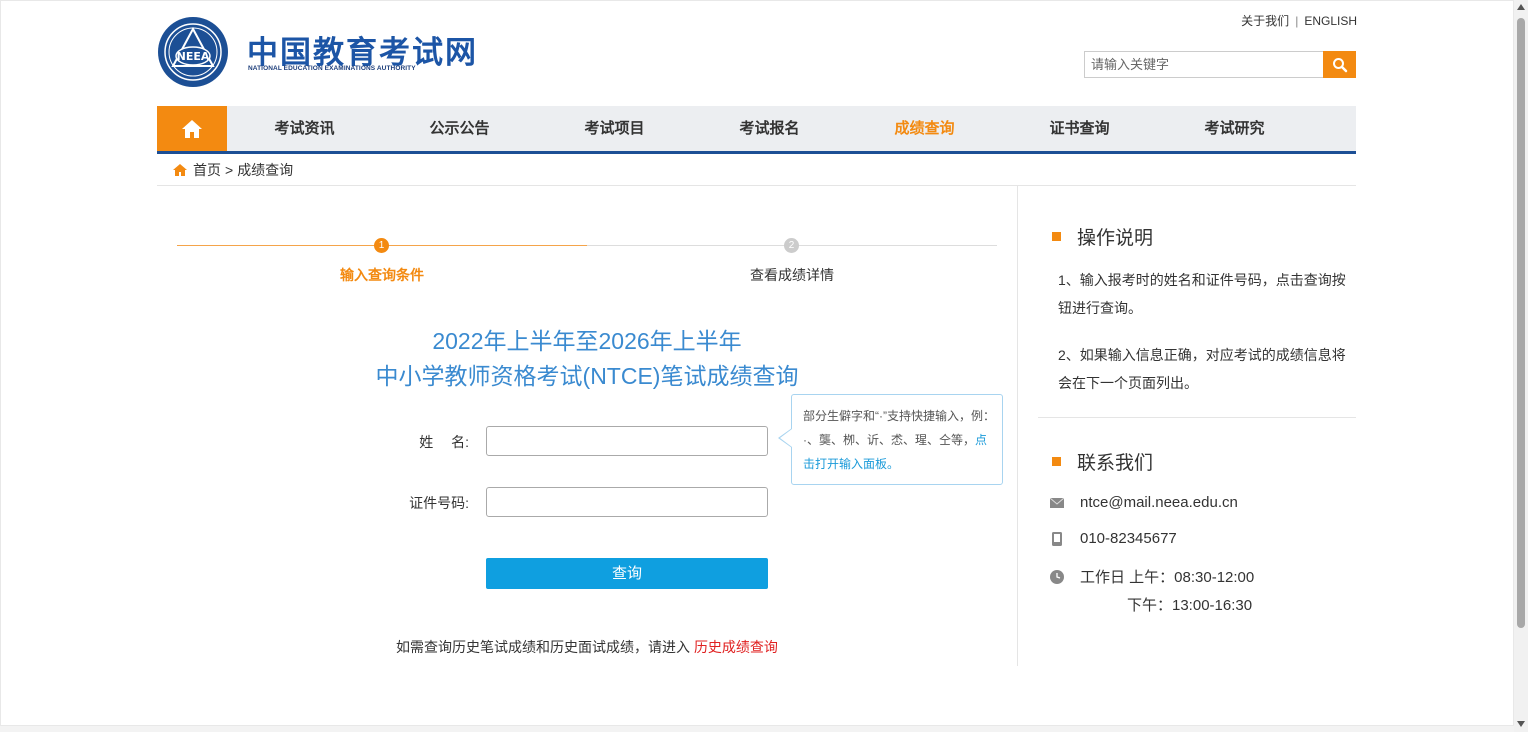  What do you see at coordinates (1057, 538) in the screenshot?
I see `phone-icon` at bounding box center [1057, 538].